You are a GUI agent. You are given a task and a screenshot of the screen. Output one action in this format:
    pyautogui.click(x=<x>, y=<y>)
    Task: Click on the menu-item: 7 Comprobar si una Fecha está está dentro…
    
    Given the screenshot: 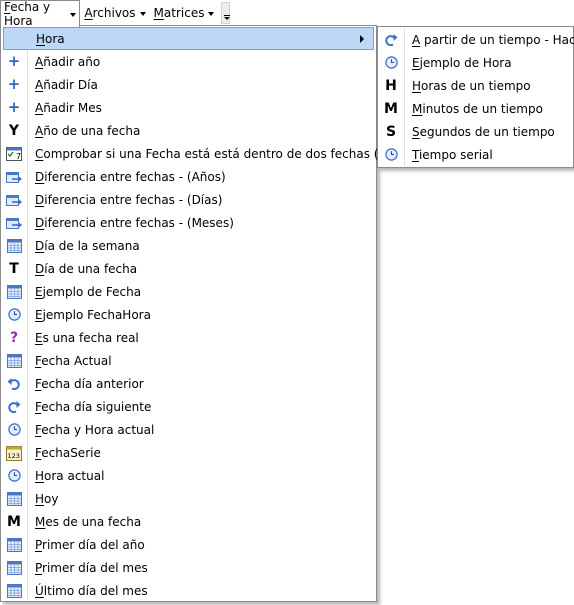 What is the action you would take?
    pyautogui.click(x=197, y=153)
    